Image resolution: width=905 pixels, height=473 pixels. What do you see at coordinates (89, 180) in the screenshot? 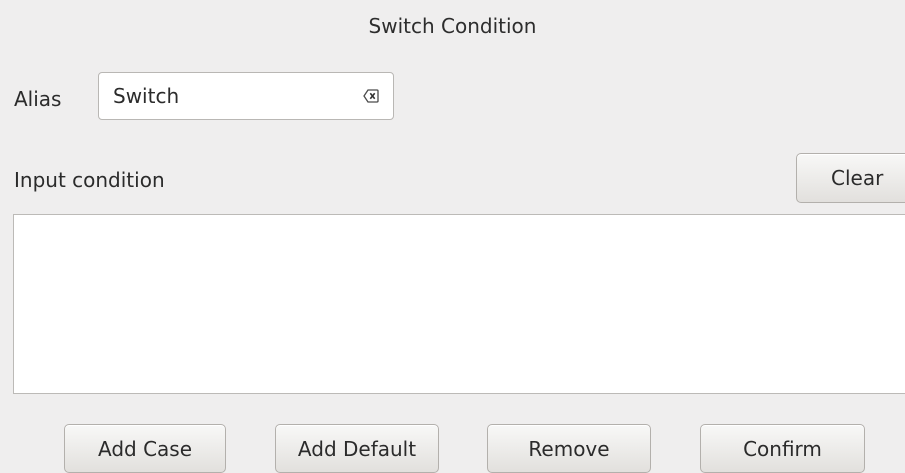
I see `input-condition-label: Input condition` at bounding box center [89, 180].